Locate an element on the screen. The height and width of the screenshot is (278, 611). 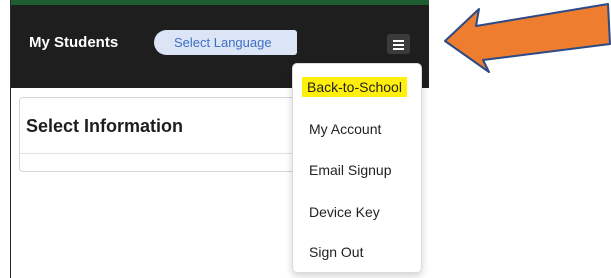
menu-item-sign-out: Sign Out is located at coordinates (336, 252).